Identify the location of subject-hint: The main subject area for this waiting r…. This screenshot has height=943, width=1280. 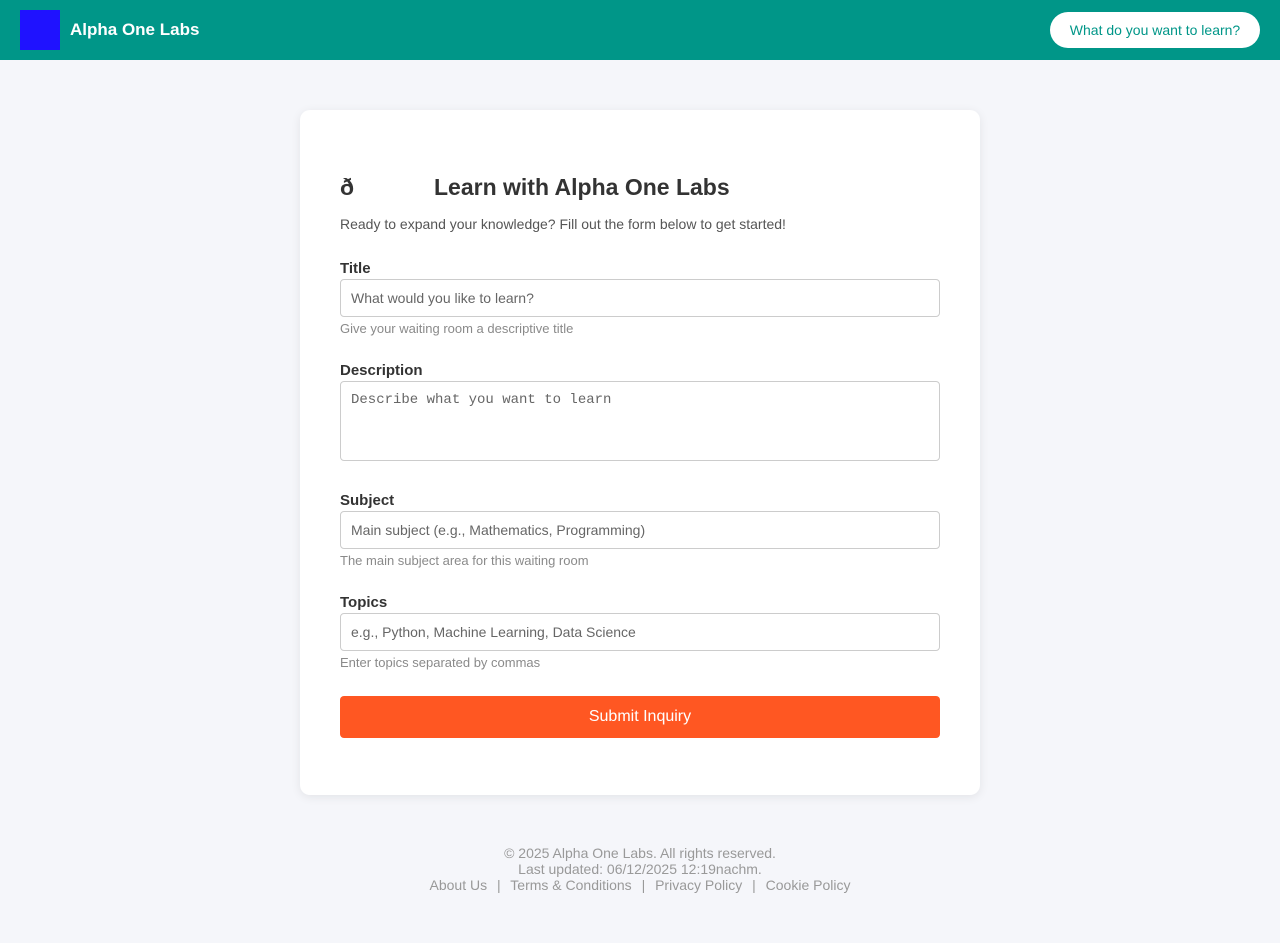
(464, 560).